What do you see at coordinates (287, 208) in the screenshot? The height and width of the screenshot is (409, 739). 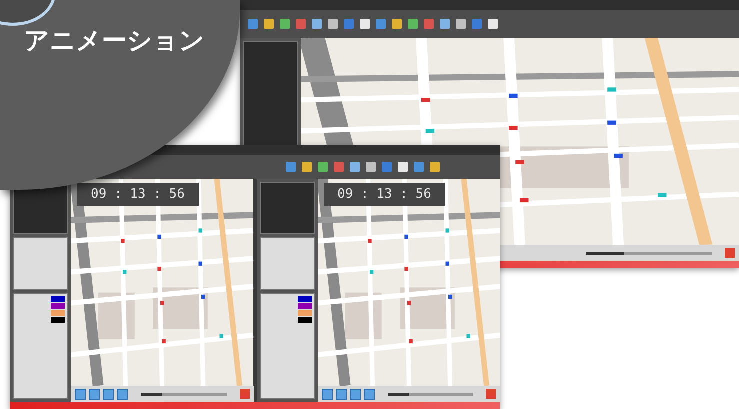 I see `layer-panel` at bounding box center [287, 208].